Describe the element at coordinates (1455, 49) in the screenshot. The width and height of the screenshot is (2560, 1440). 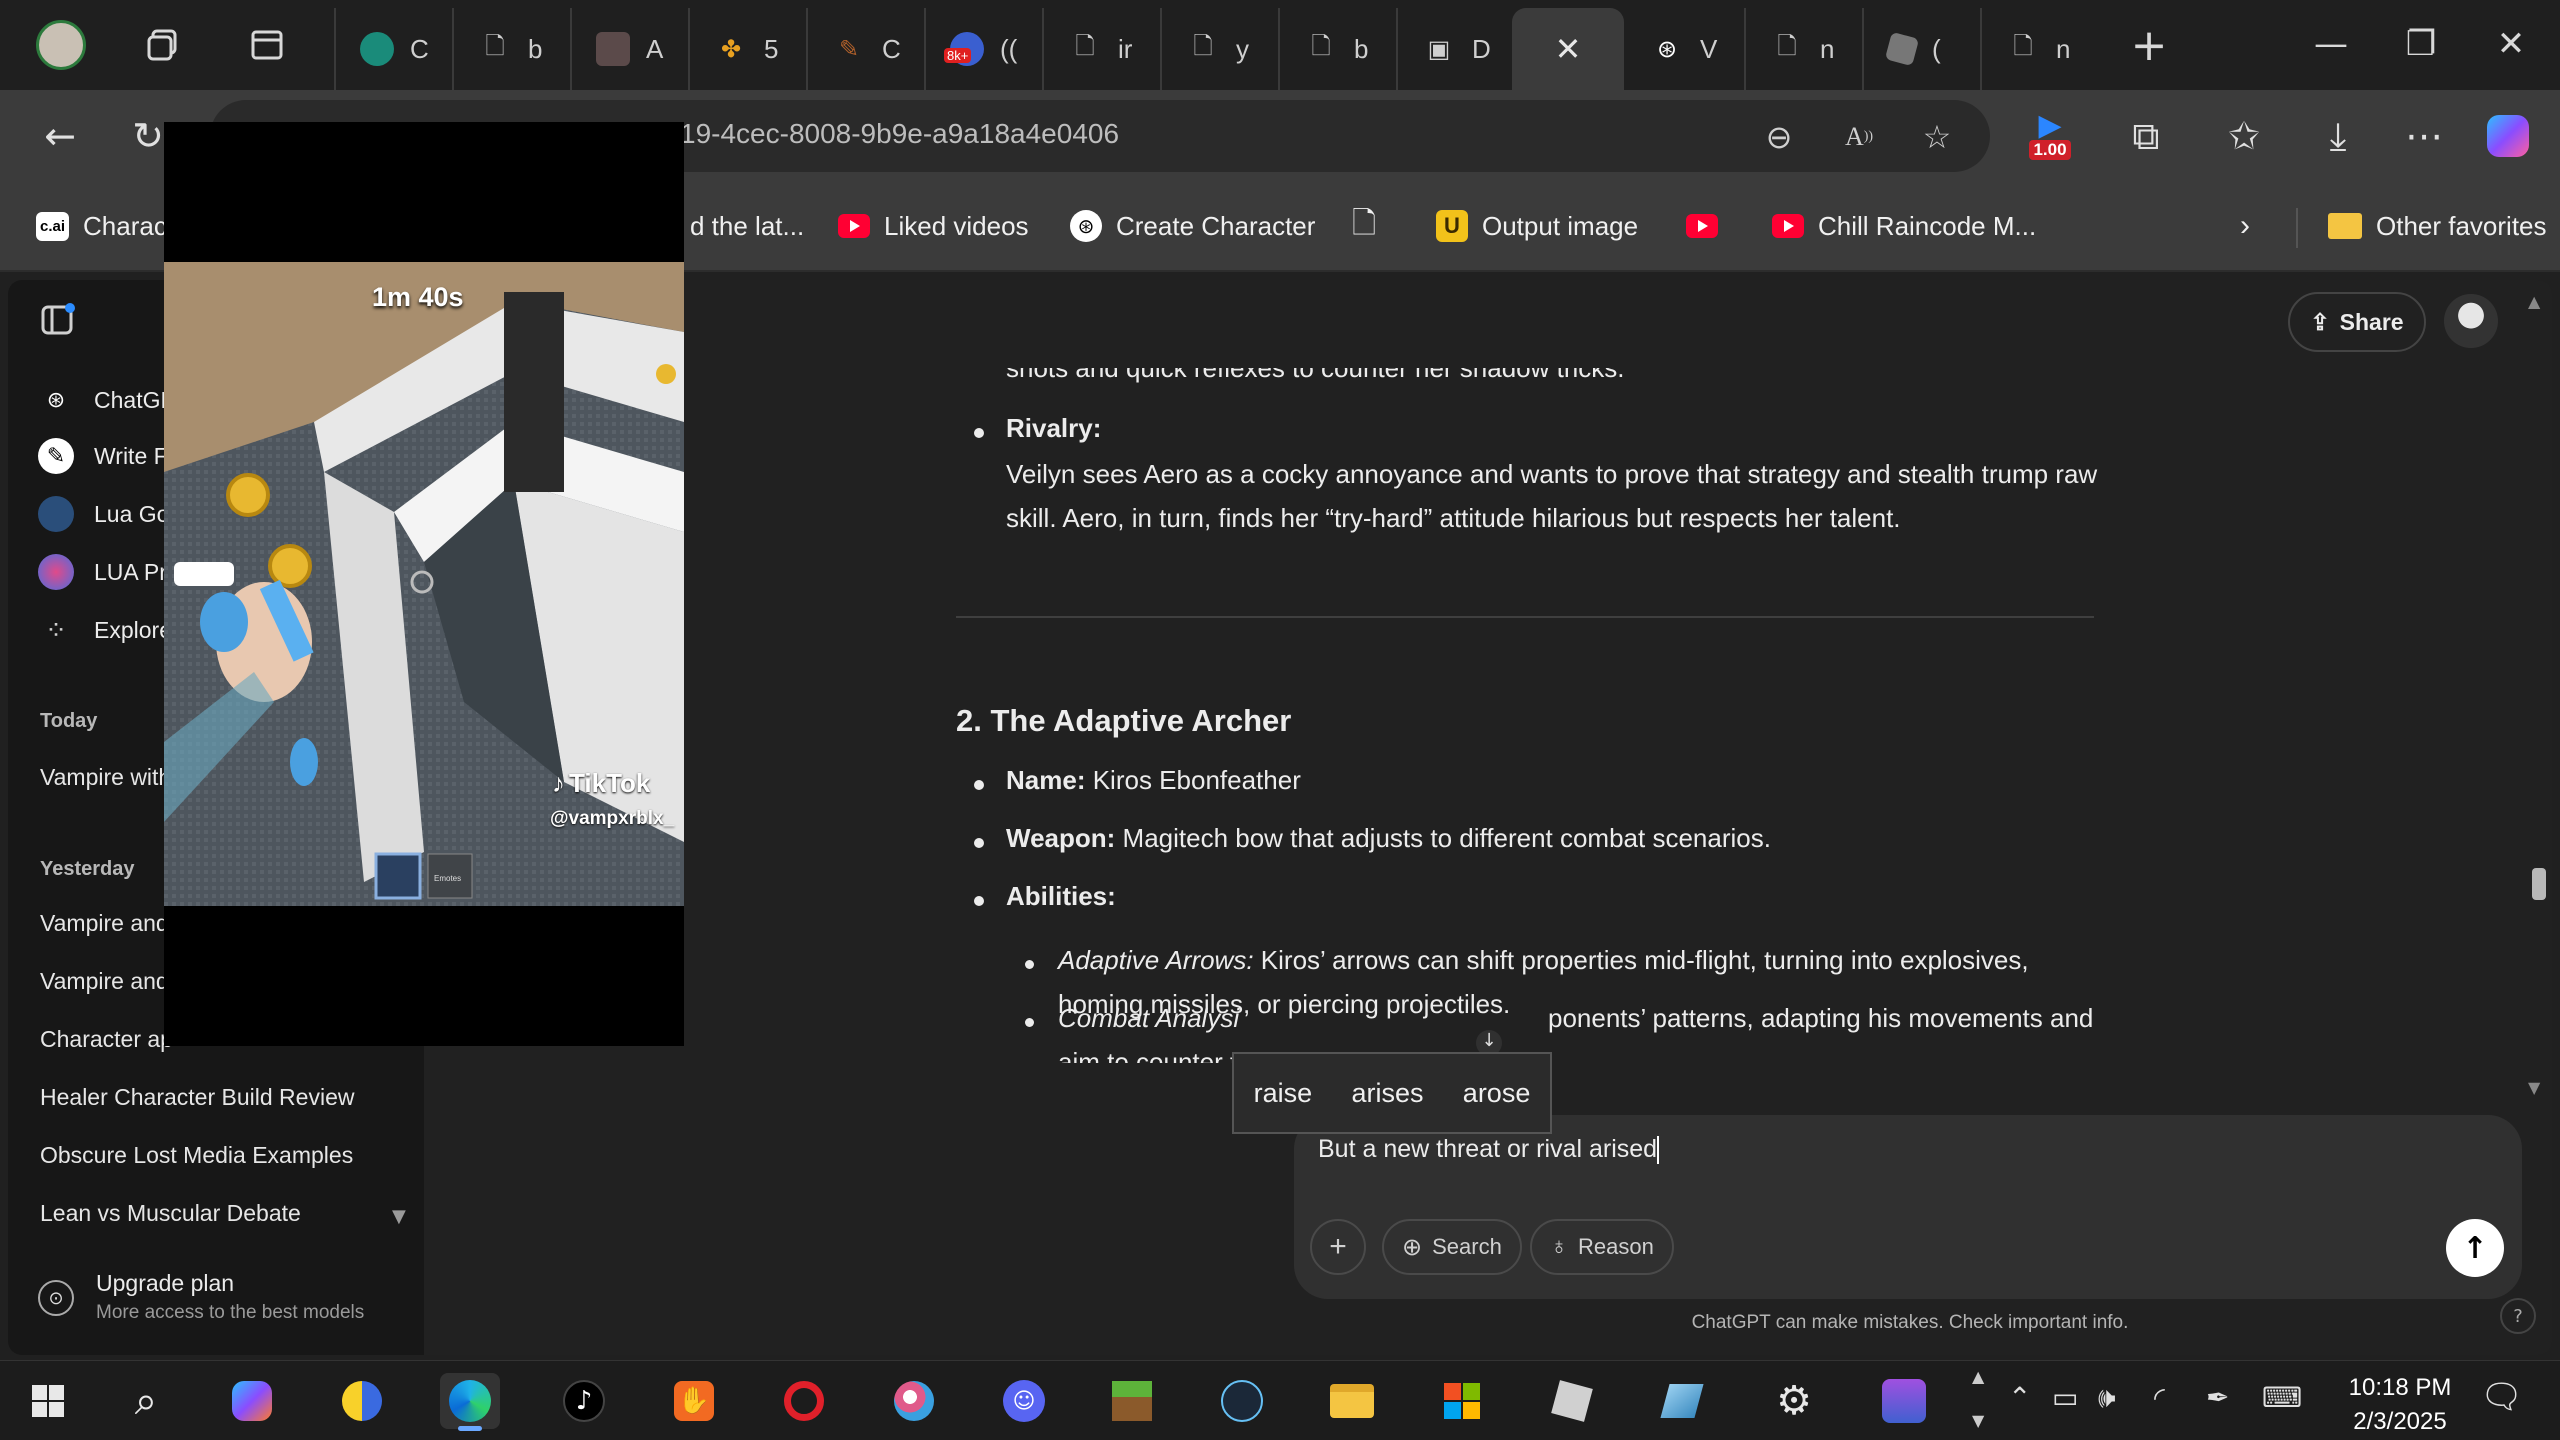
I see `tab-10: ▣ D` at that location.